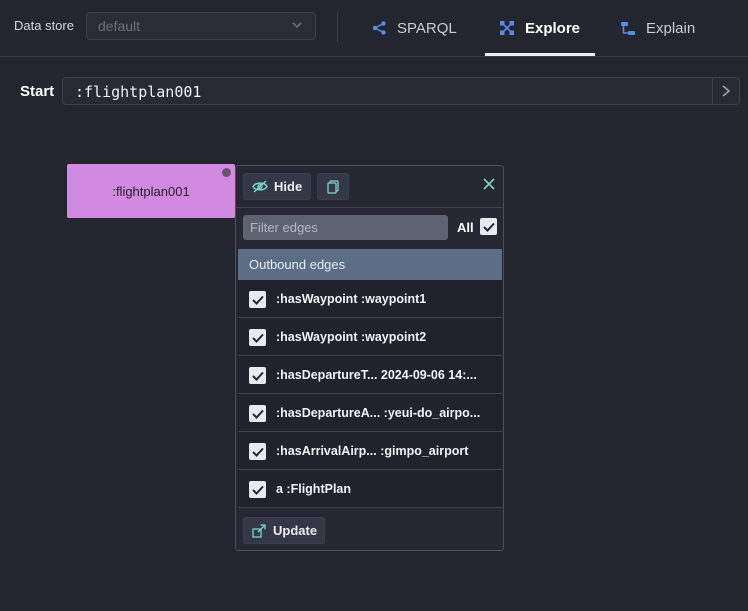 Image resolution: width=748 pixels, height=611 pixels. I want to click on copy-button, so click(333, 186).